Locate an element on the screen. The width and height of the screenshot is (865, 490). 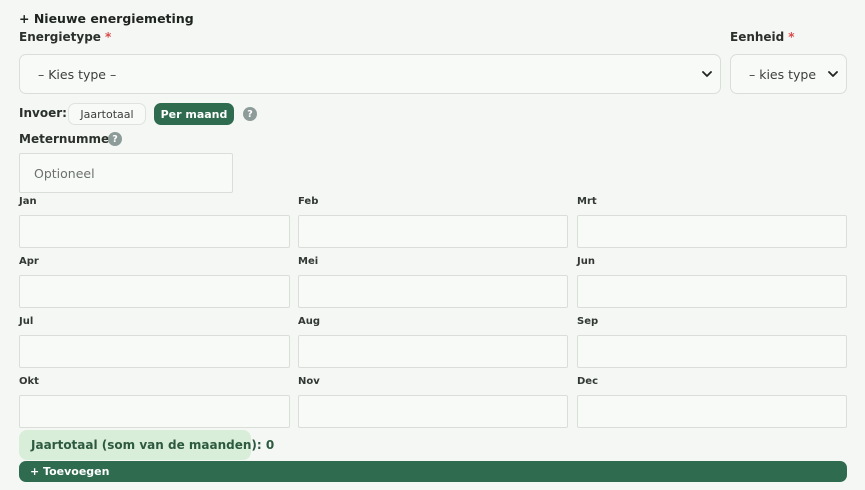
month-input-aug is located at coordinates (433, 351).